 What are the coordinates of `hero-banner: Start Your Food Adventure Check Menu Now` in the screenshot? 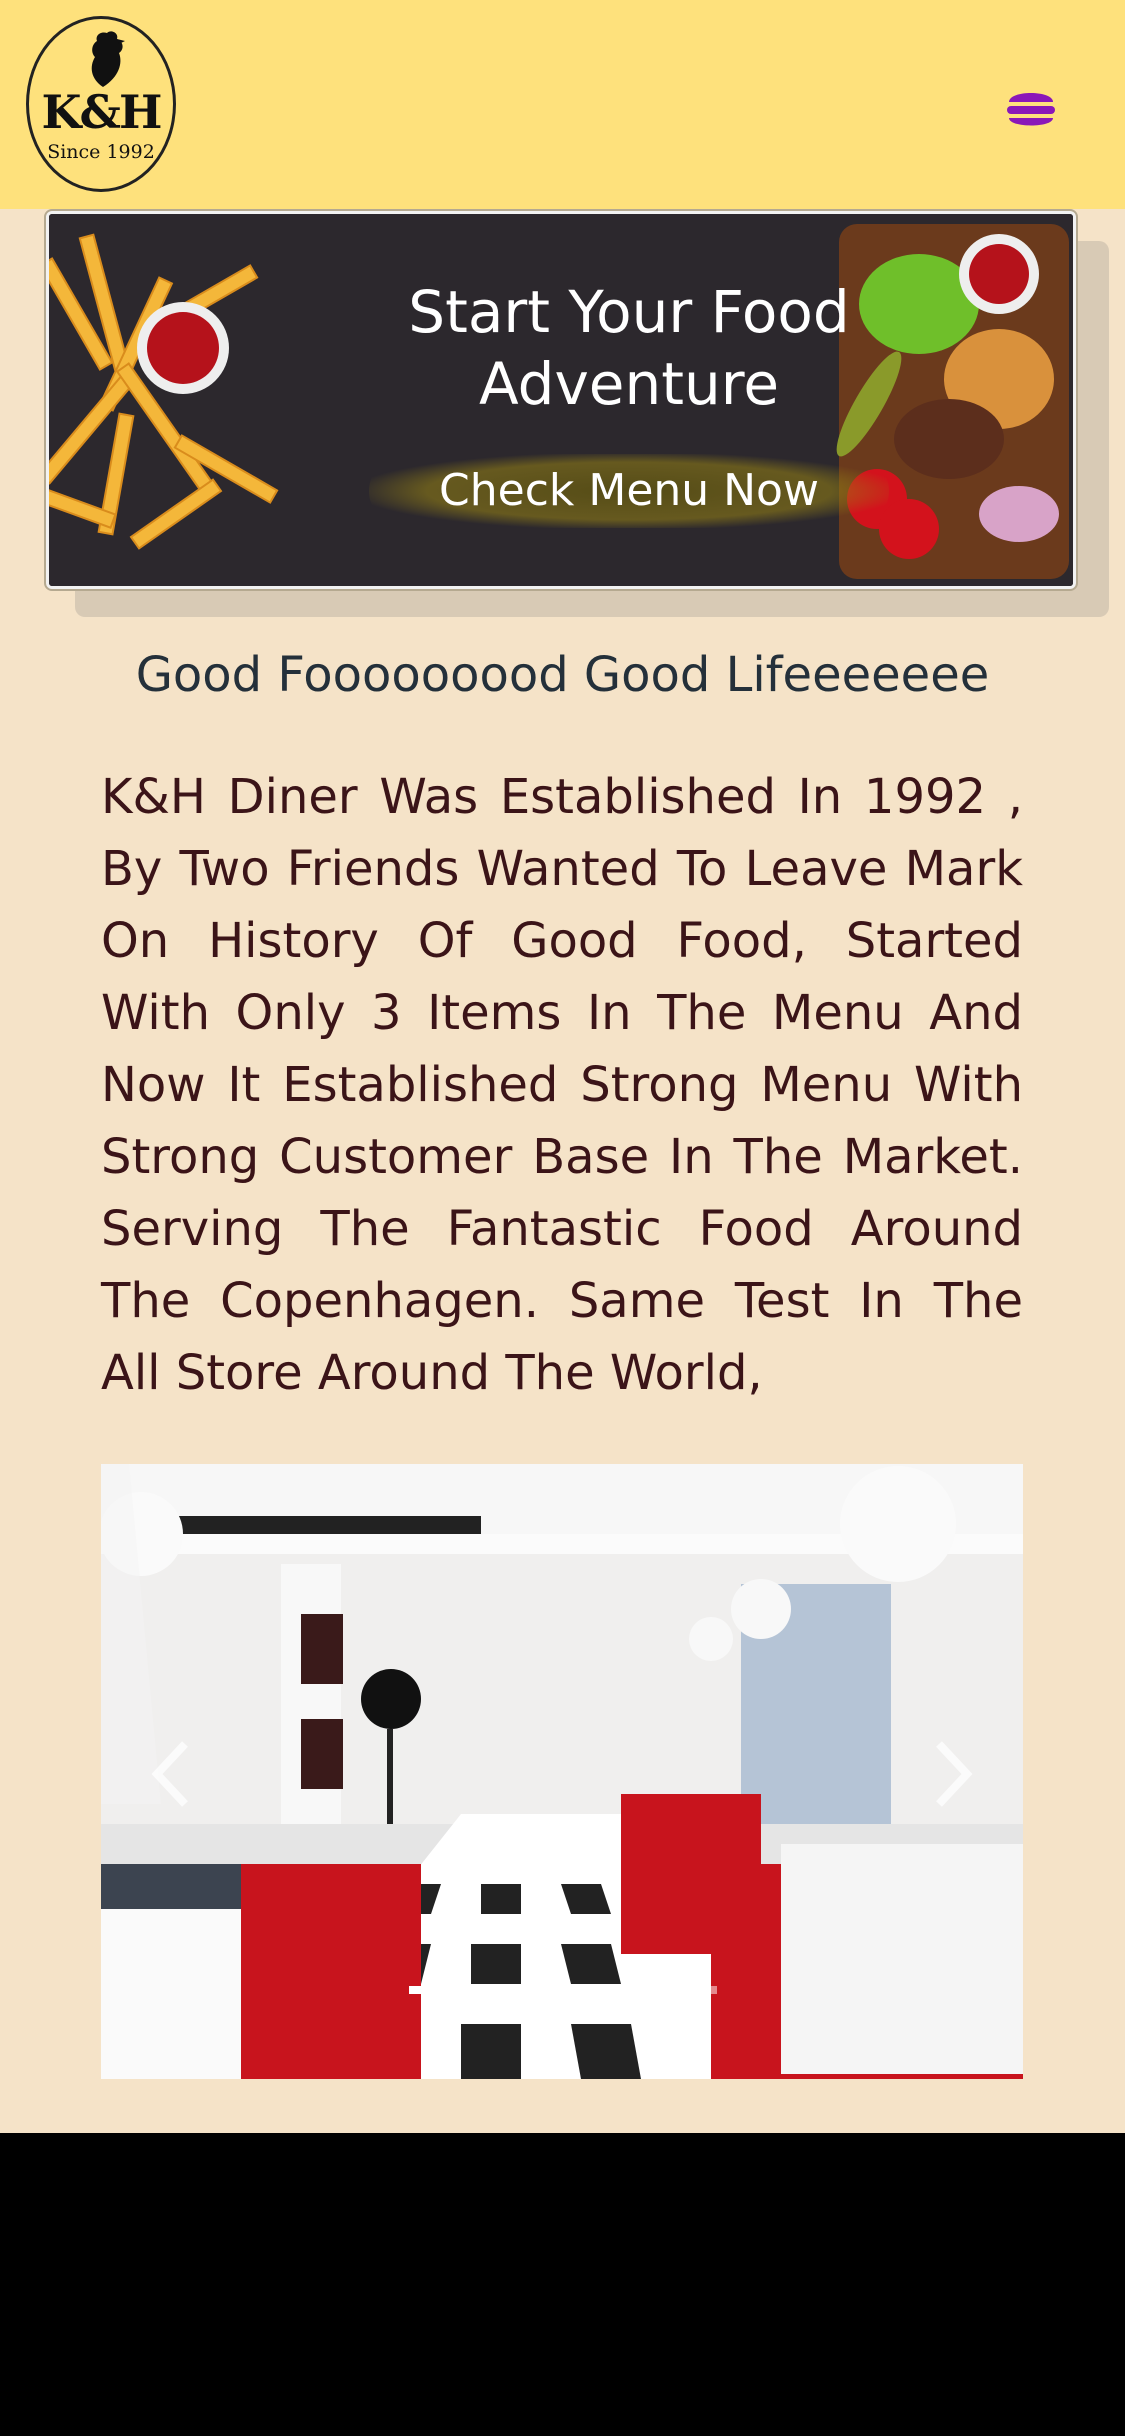 It's located at (561, 400).